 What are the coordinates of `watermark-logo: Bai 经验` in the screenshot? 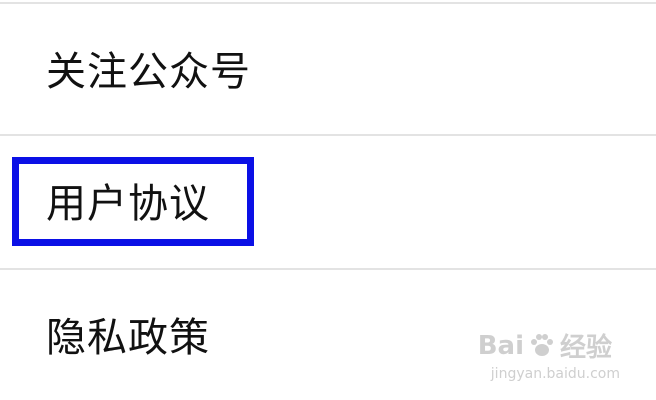 It's located at (545, 345).